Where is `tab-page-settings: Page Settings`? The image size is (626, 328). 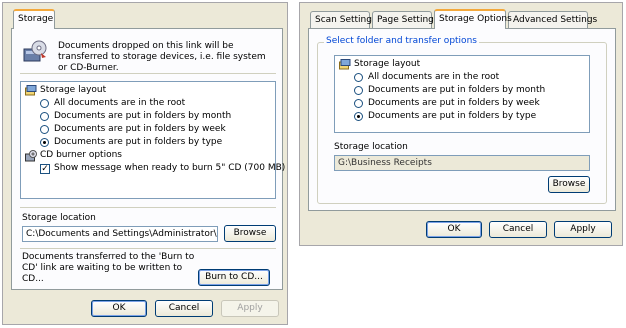
tab-page-settings: Page Settings is located at coordinates (405, 20).